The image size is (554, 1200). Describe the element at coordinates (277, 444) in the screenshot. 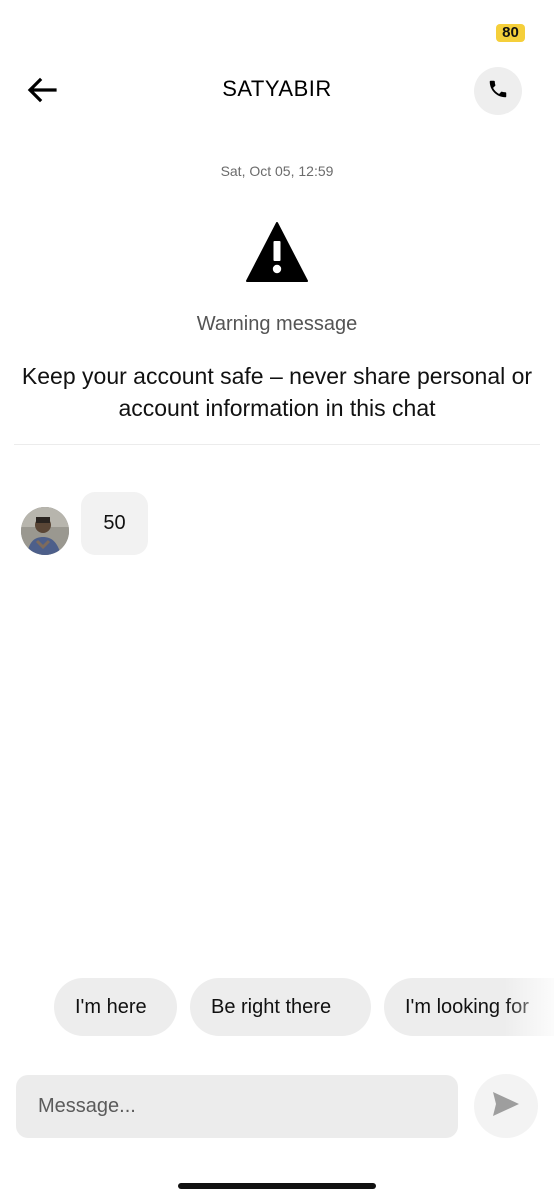

I see `divider` at that location.